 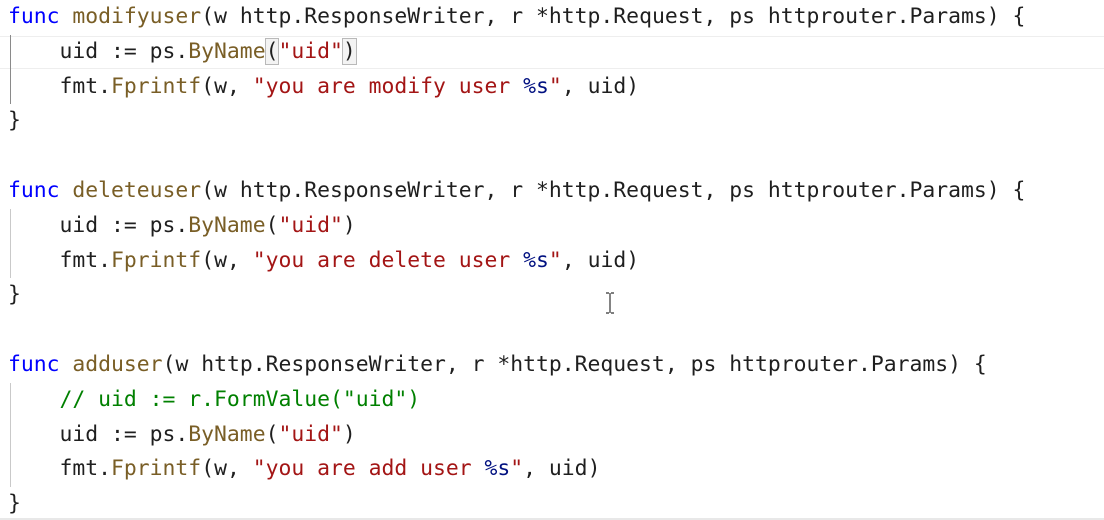 What do you see at coordinates (368, 469) in the screenshot?
I see `code-token: "you are add user` at bounding box center [368, 469].